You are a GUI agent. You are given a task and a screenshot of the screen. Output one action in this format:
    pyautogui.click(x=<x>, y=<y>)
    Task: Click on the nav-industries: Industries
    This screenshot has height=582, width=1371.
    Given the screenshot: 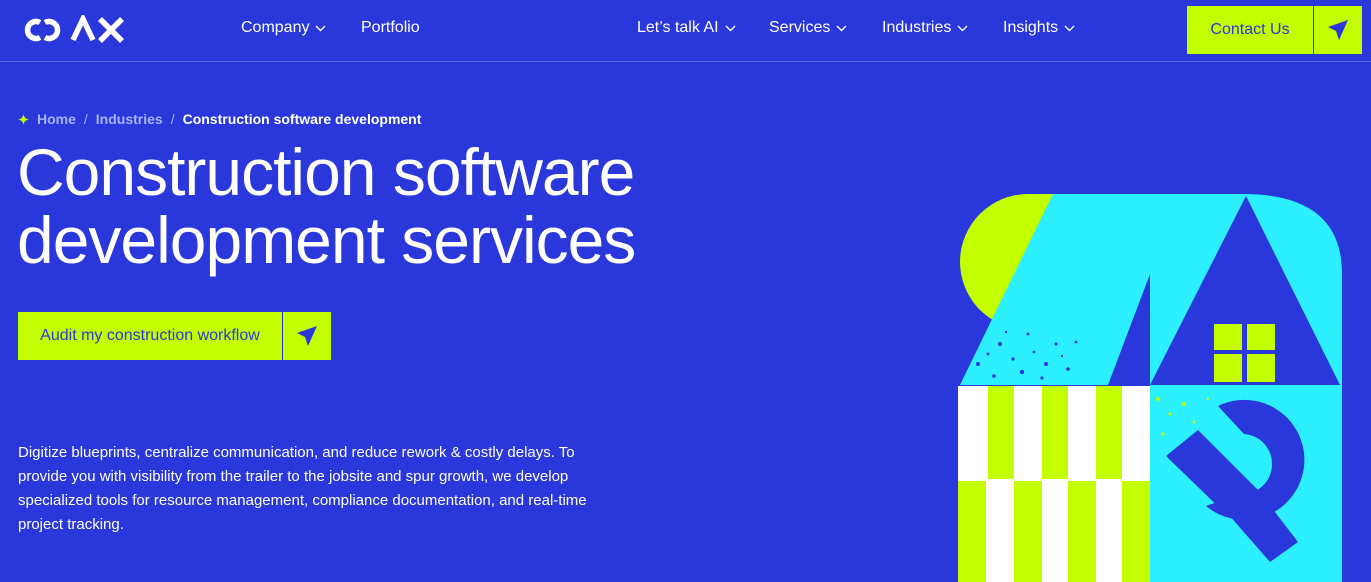 What is the action you would take?
    pyautogui.click(x=925, y=28)
    